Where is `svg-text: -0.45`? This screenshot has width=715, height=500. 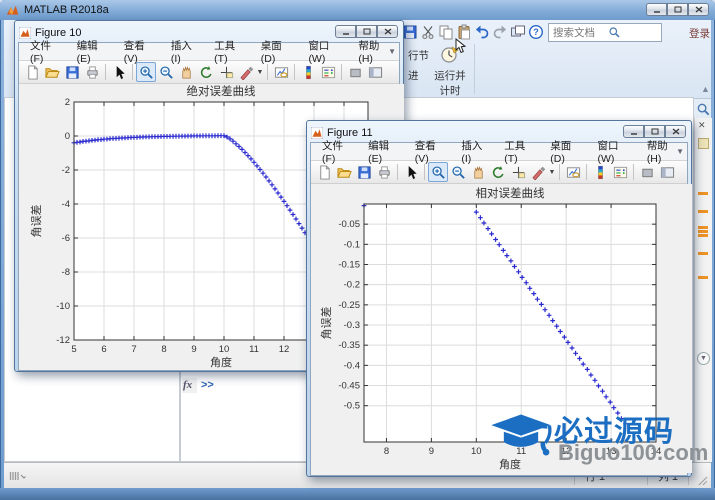 svg-text: -0.45 is located at coordinates (349, 386).